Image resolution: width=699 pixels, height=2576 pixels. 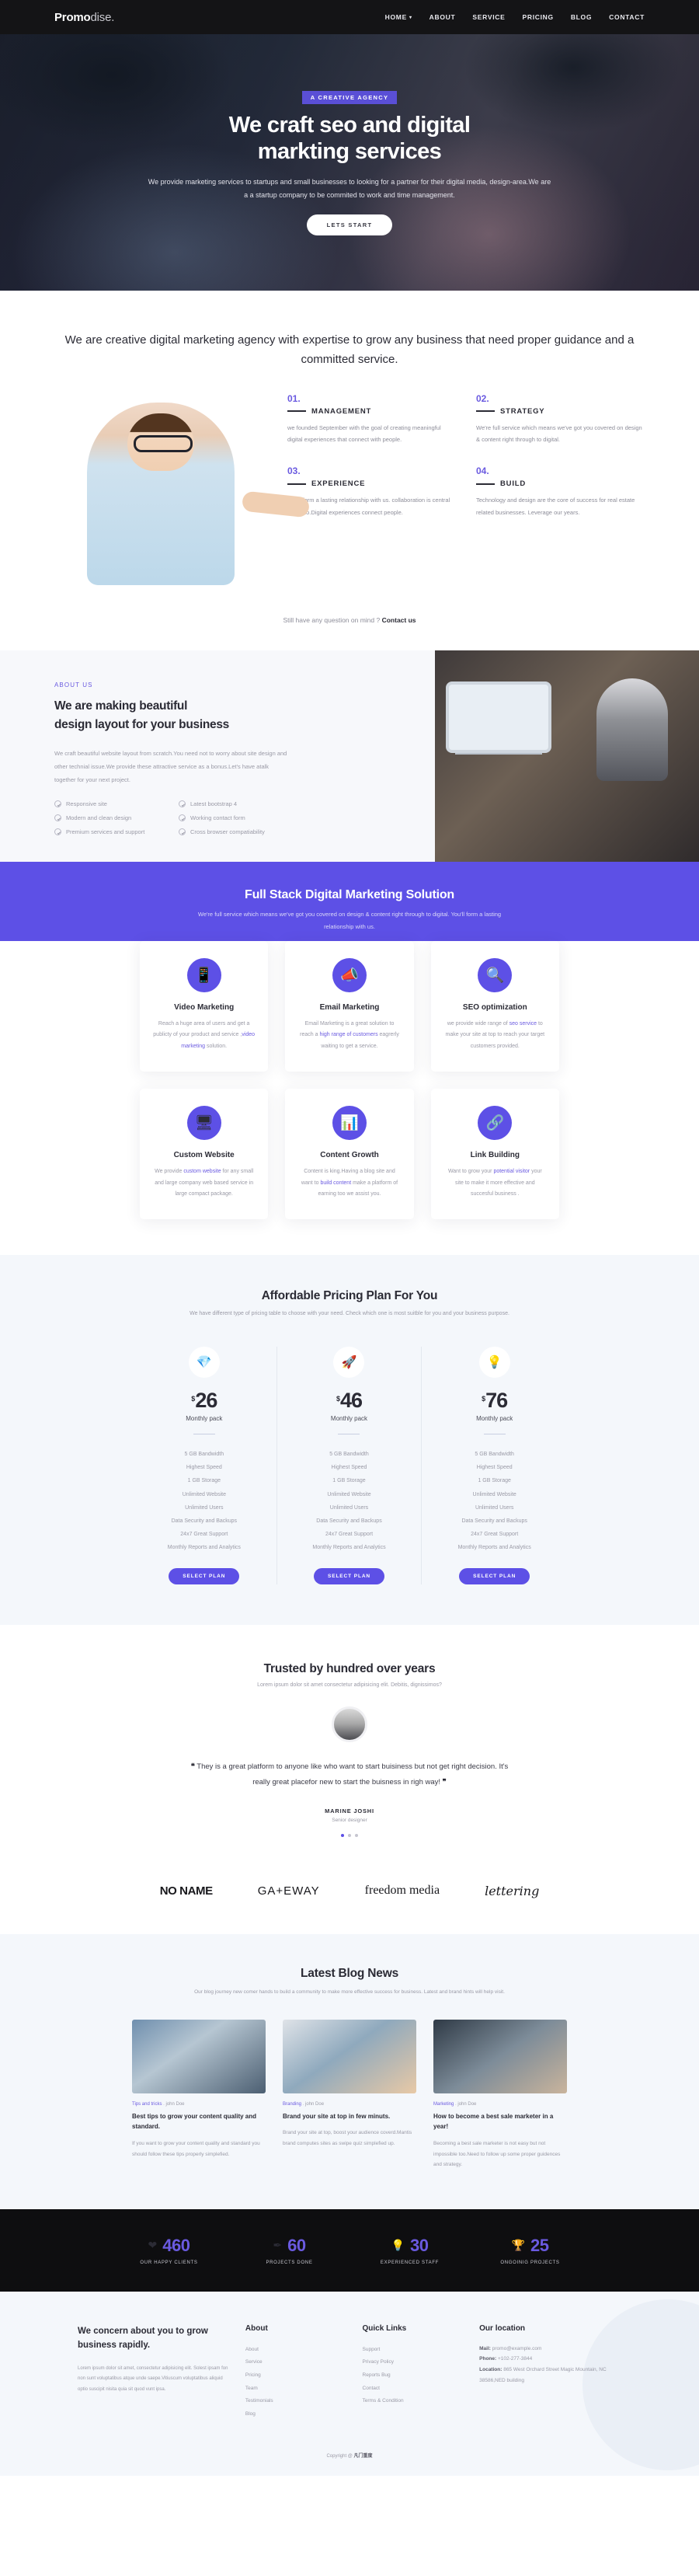 What do you see at coordinates (204, 1400) in the screenshot?
I see `plan-price: $26` at bounding box center [204, 1400].